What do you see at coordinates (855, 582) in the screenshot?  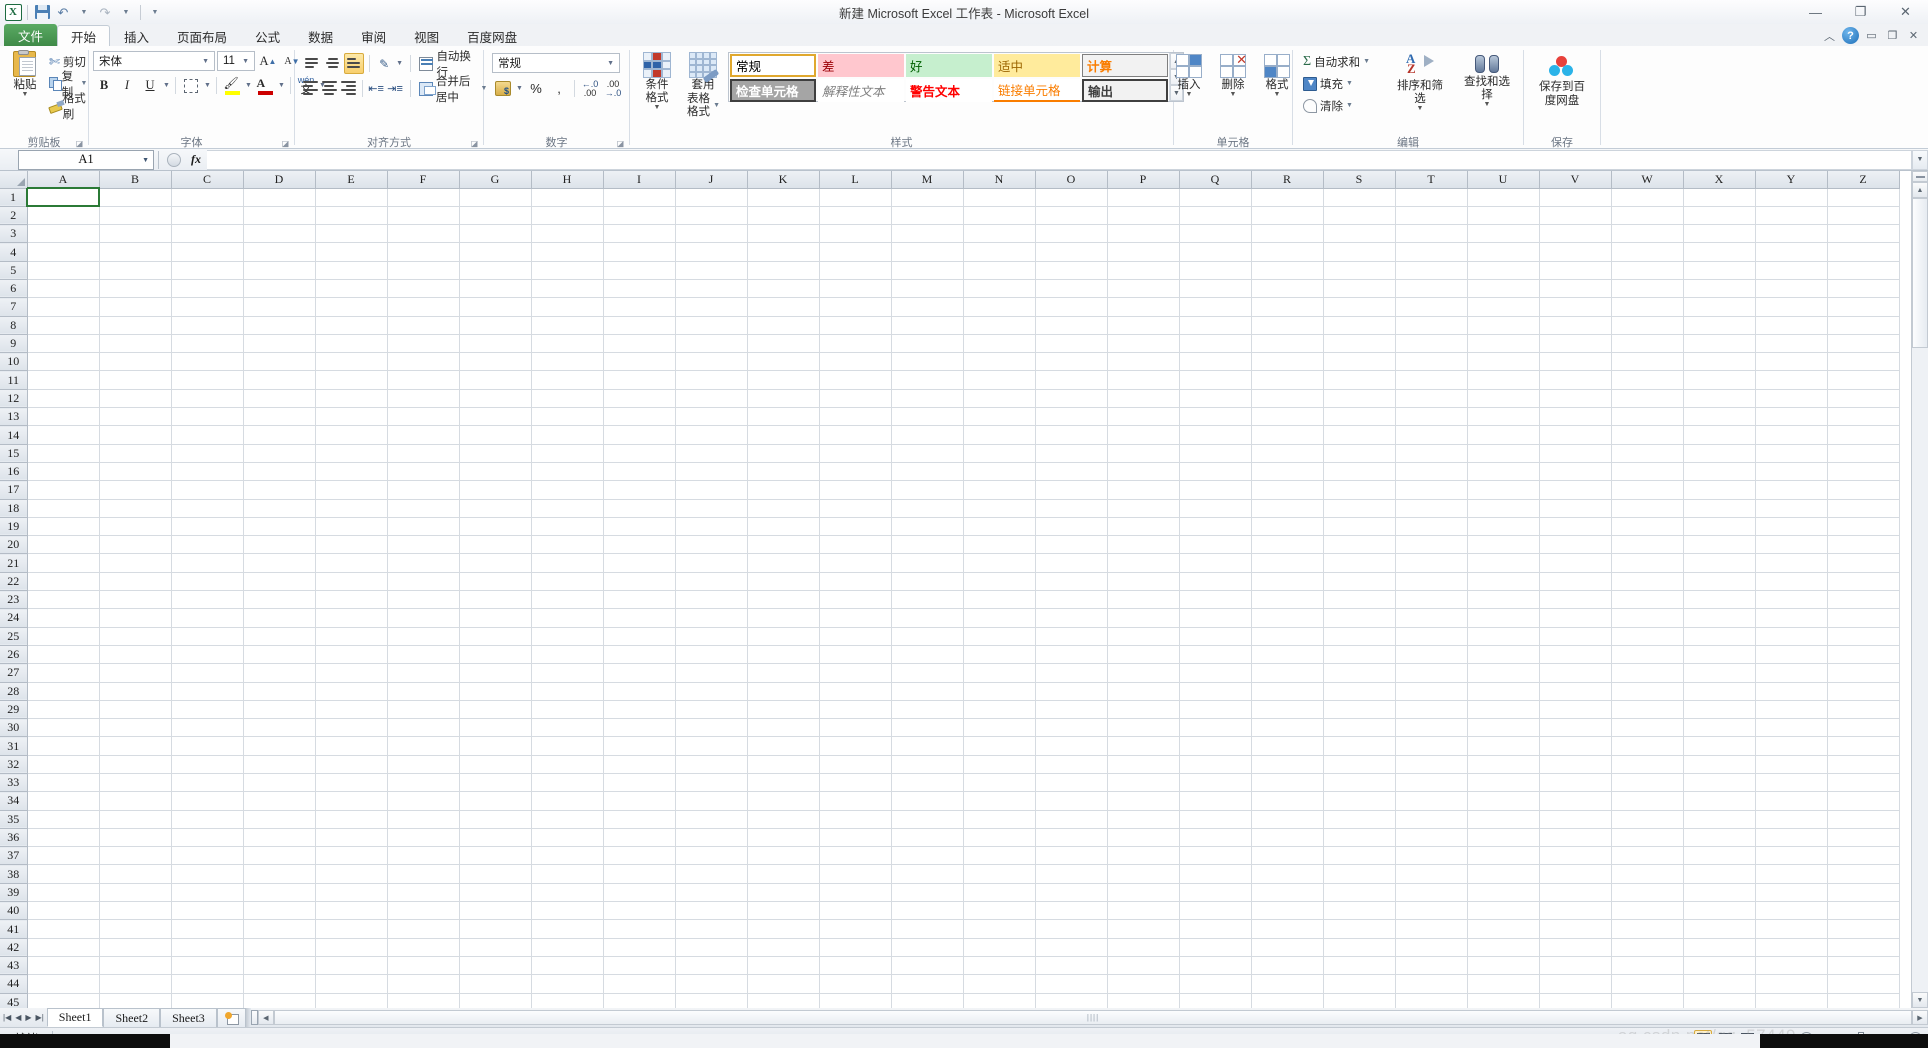 I see `cell-L22` at bounding box center [855, 582].